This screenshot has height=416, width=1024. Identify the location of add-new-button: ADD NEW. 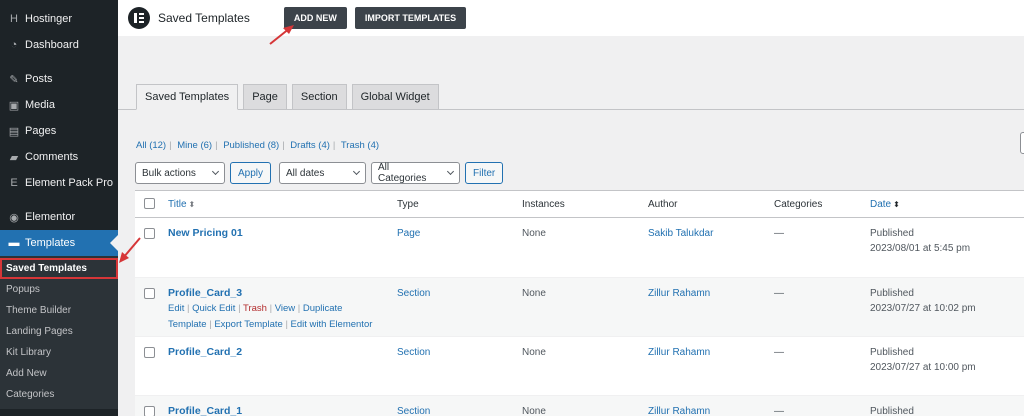
(315, 18).